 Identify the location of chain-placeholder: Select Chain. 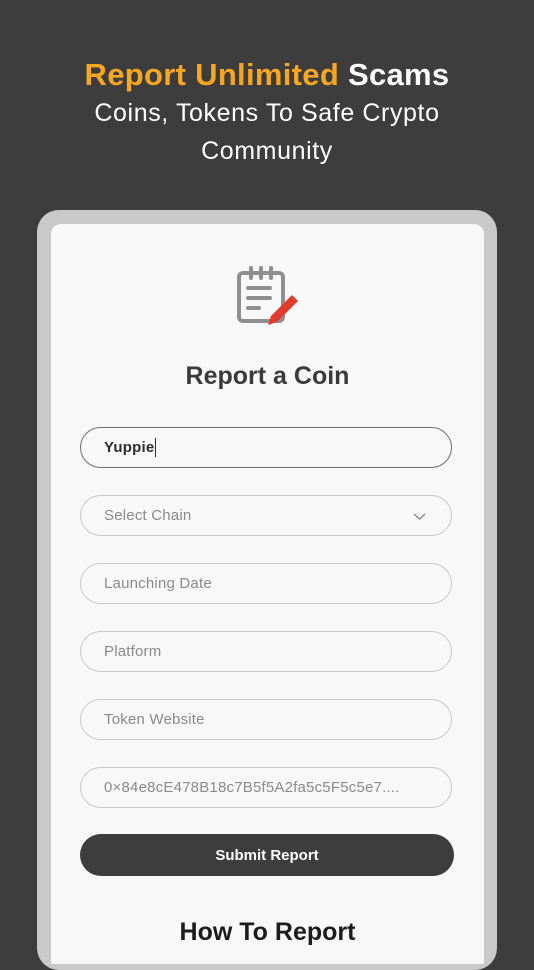
(148, 515).